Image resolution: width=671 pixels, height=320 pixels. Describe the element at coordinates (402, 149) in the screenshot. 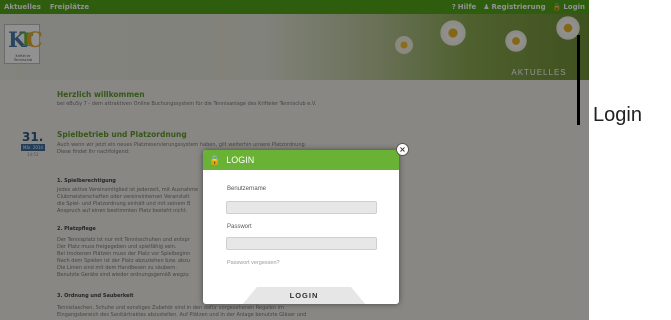

I see `close-icon: ×` at that location.